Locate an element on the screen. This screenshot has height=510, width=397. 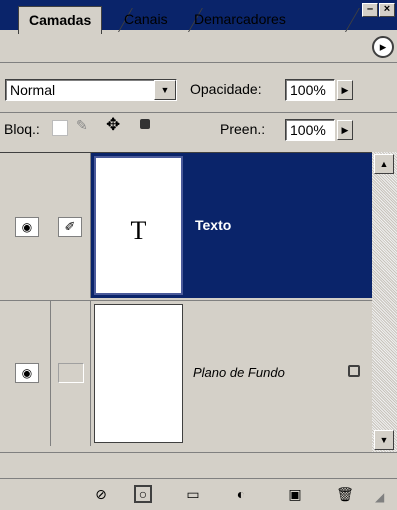
link-box is located at coordinates (71, 373).